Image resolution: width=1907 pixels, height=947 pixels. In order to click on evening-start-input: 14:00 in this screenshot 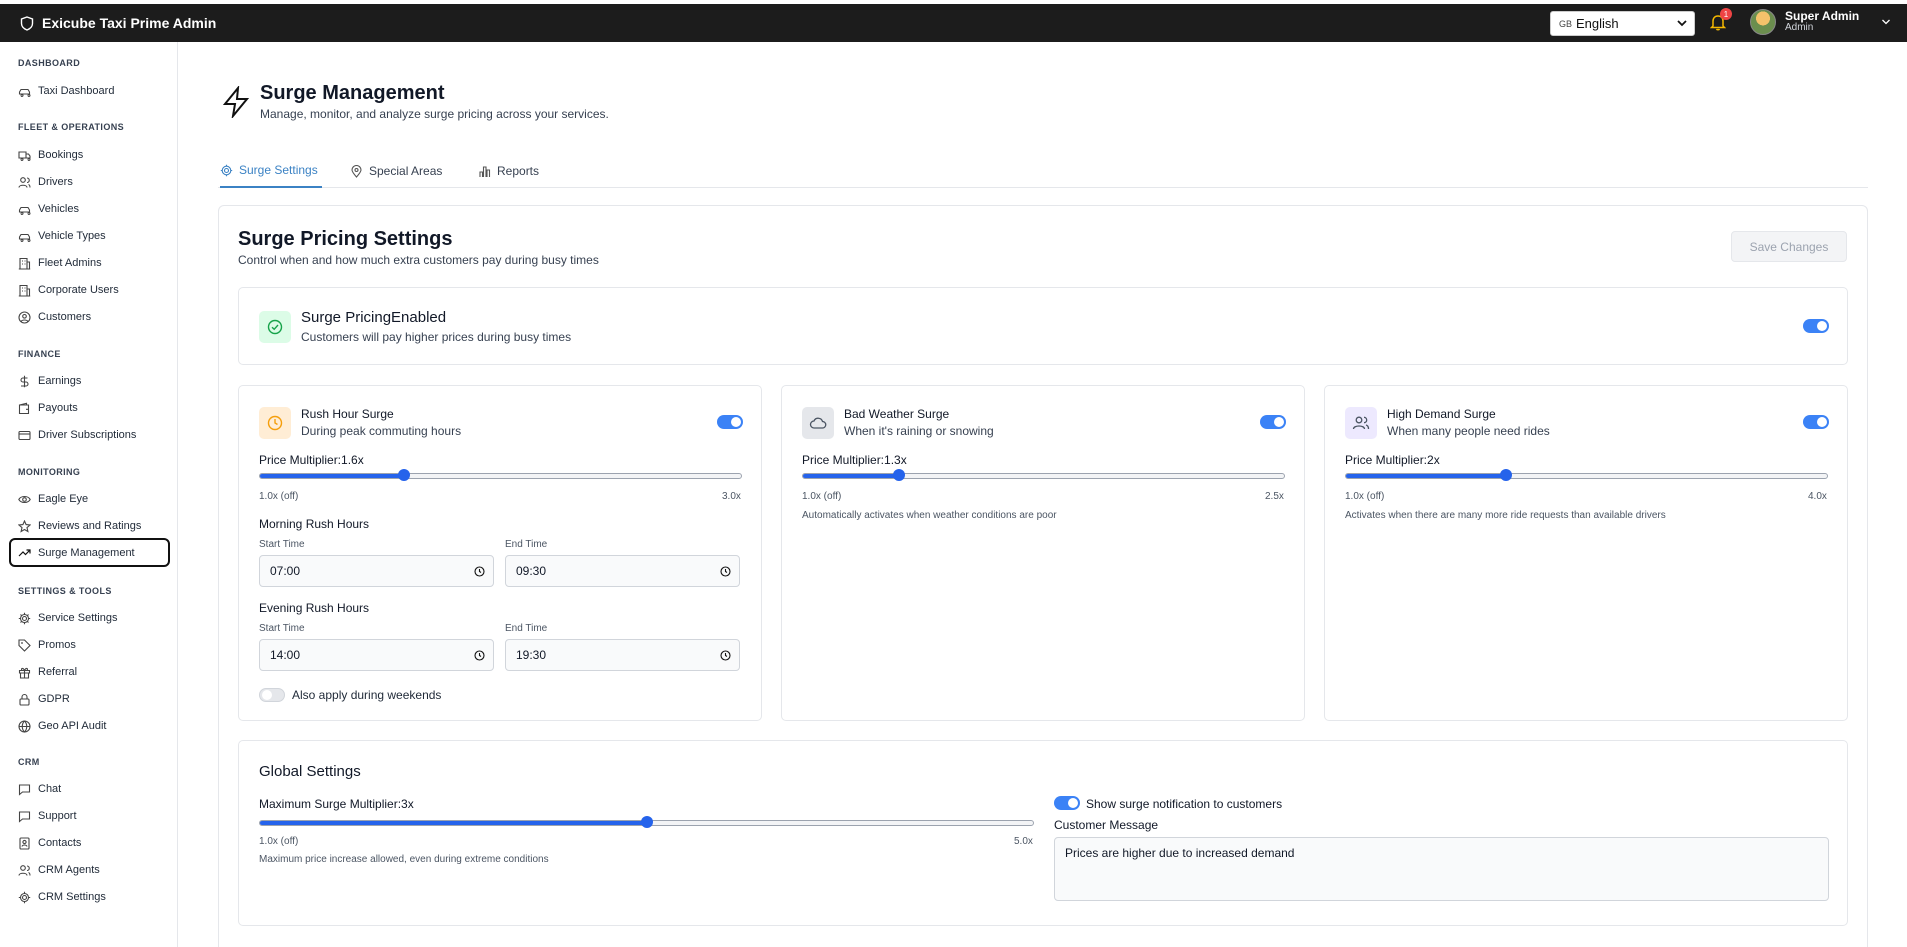, I will do `click(376, 655)`.